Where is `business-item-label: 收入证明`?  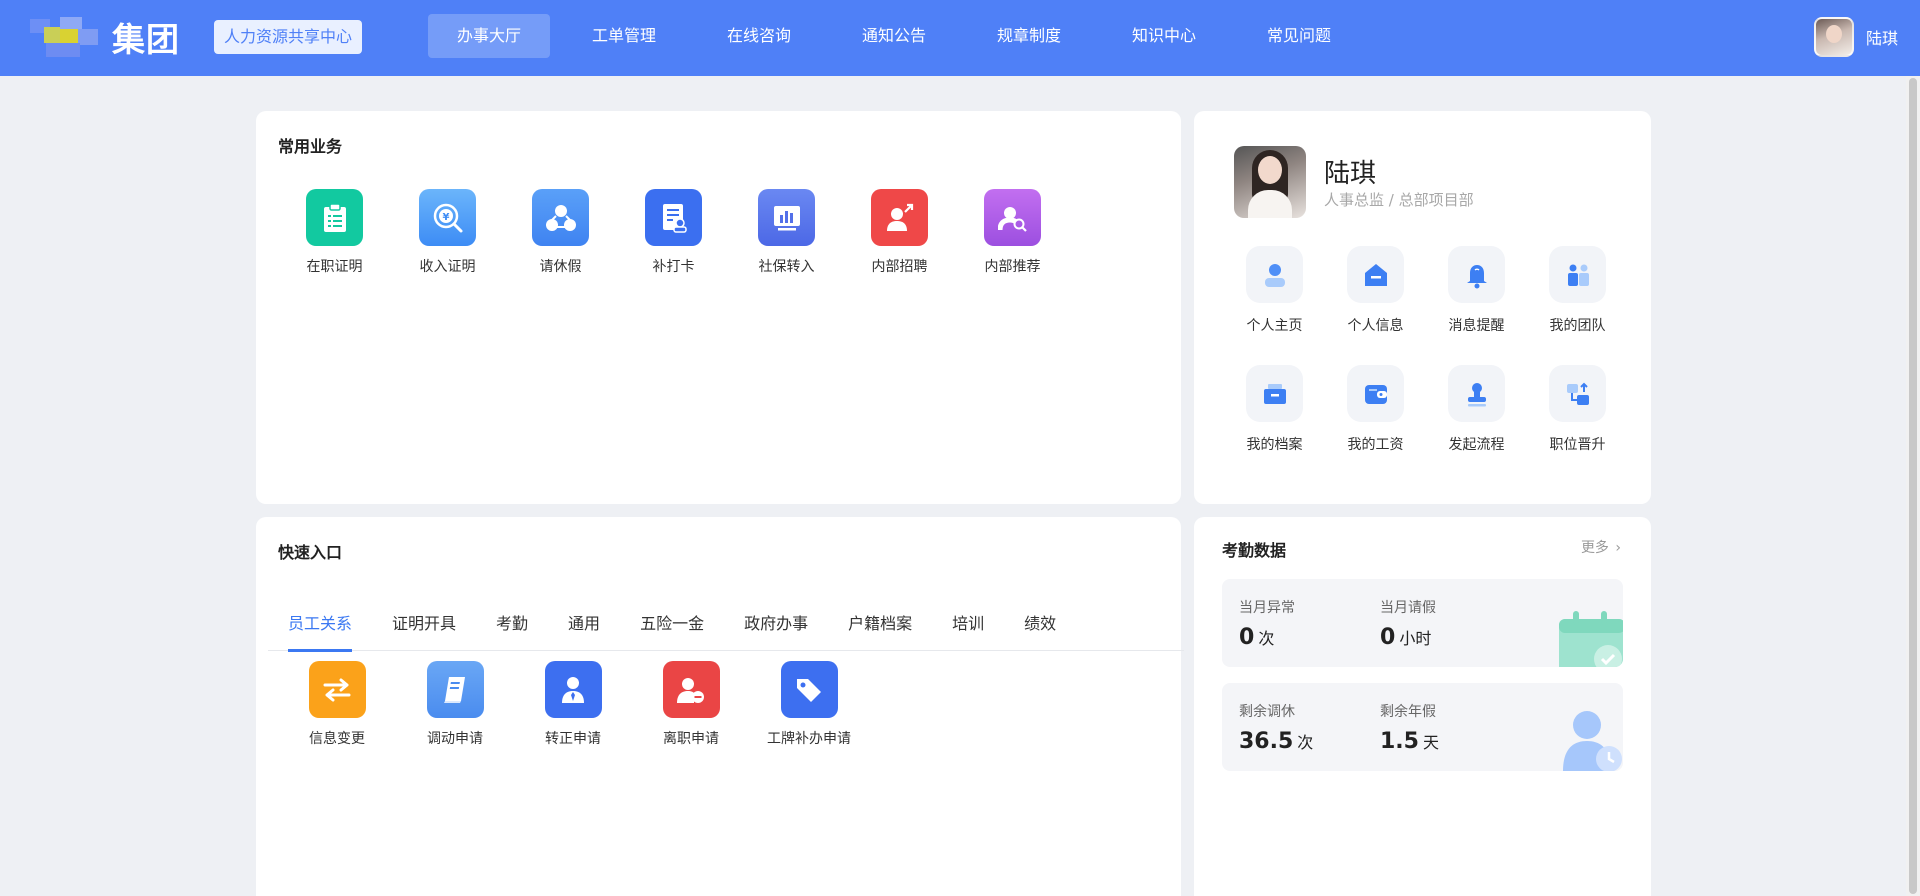
business-item-label: 收入证明 is located at coordinates (447, 267).